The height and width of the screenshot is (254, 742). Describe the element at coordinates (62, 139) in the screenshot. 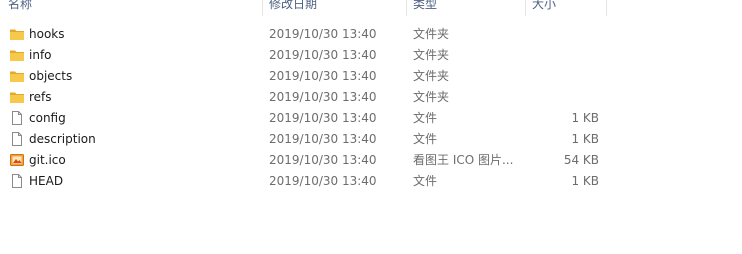

I see `file-name: description` at that location.